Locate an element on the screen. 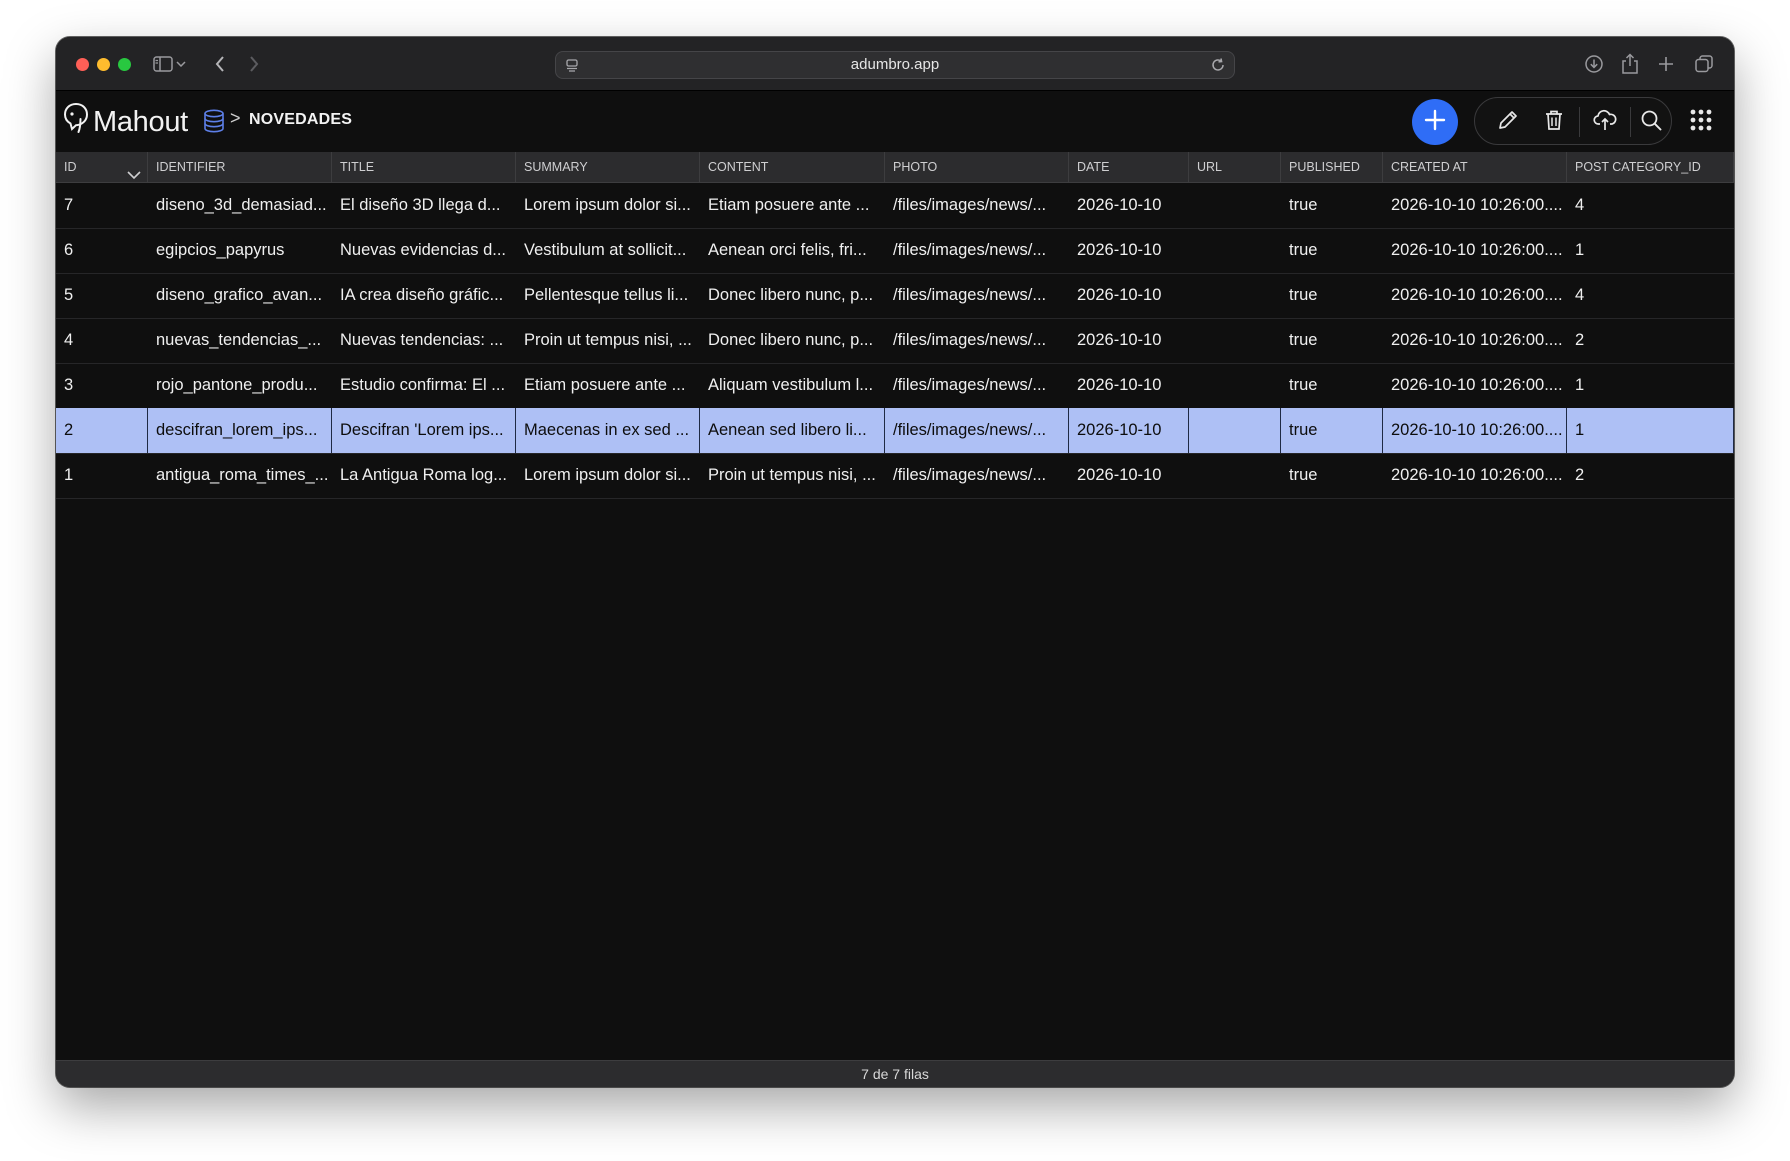 Image resolution: width=1790 pixels, height=1161 pixels. column-header: PUBLISHED is located at coordinates (1332, 167).